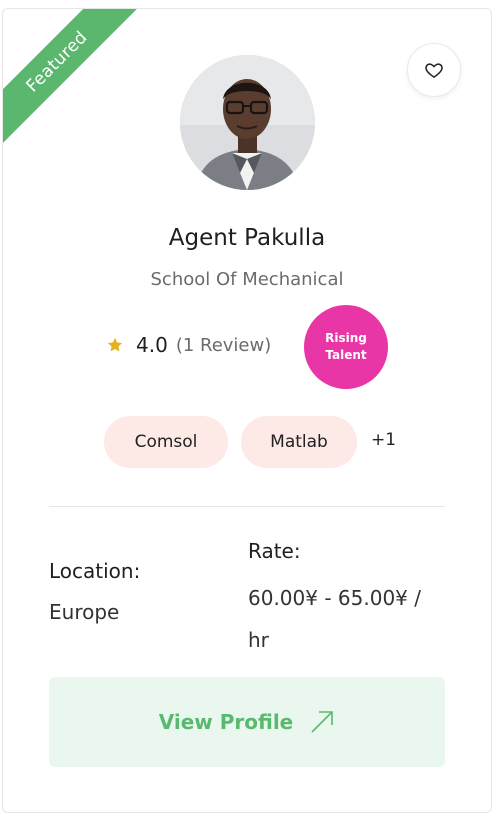 The image size is (495, 828). Describe the element at coordinates (274, 551) in the screenshot. I see `rate-label: Rate:` at that location.